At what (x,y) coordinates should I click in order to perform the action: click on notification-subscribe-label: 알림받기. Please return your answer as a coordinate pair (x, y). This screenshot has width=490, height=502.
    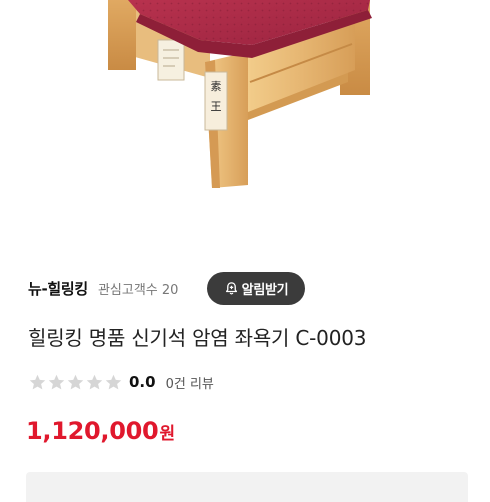
    Looking at the image, I should click on (265, 290).